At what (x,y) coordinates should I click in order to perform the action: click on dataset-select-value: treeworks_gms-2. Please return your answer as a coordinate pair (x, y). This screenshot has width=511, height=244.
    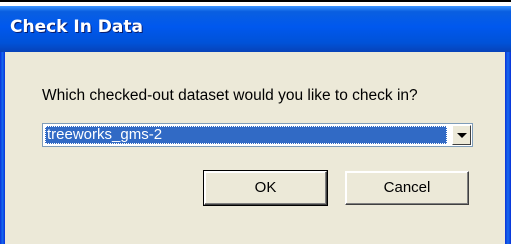
    Looking at the image, I should click on (246, 135).